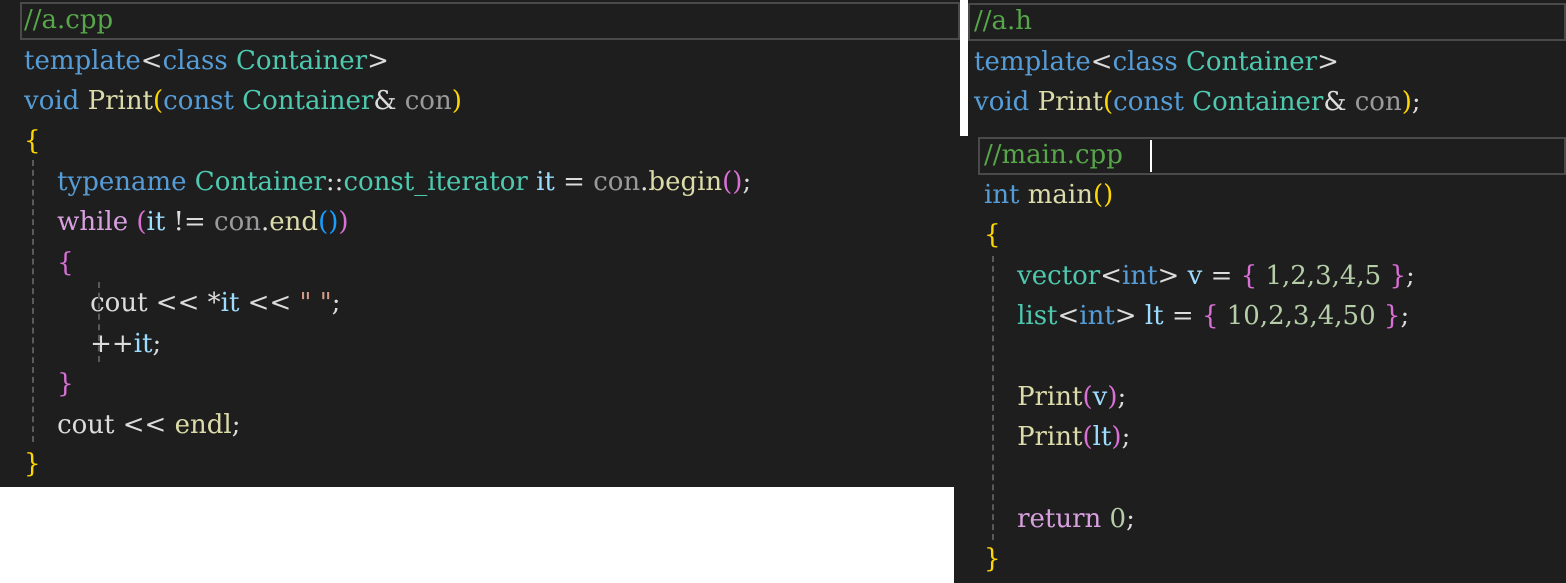  Describe the element at coordinates (69, 20) in the screenshot. I see `file-comment-a-cpp: //a.cpp` at that location.